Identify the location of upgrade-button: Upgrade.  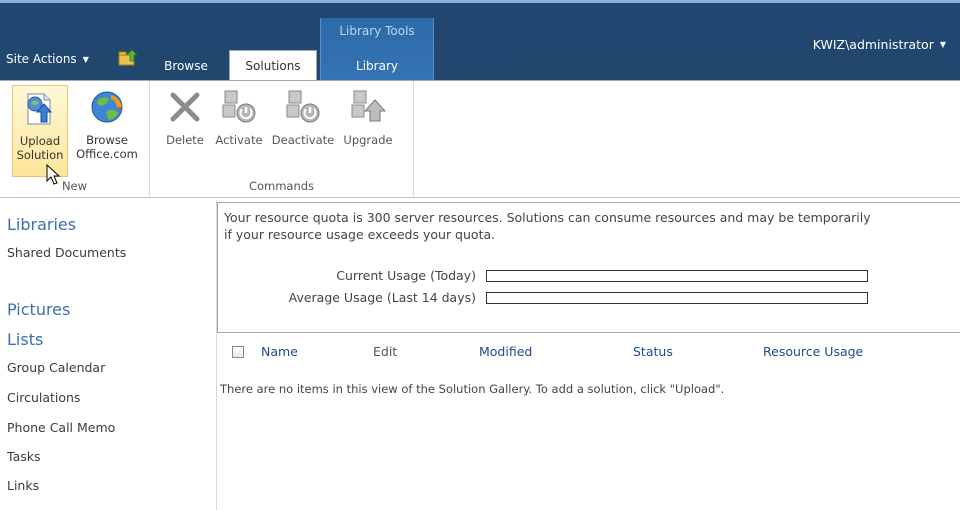
(368, 131).